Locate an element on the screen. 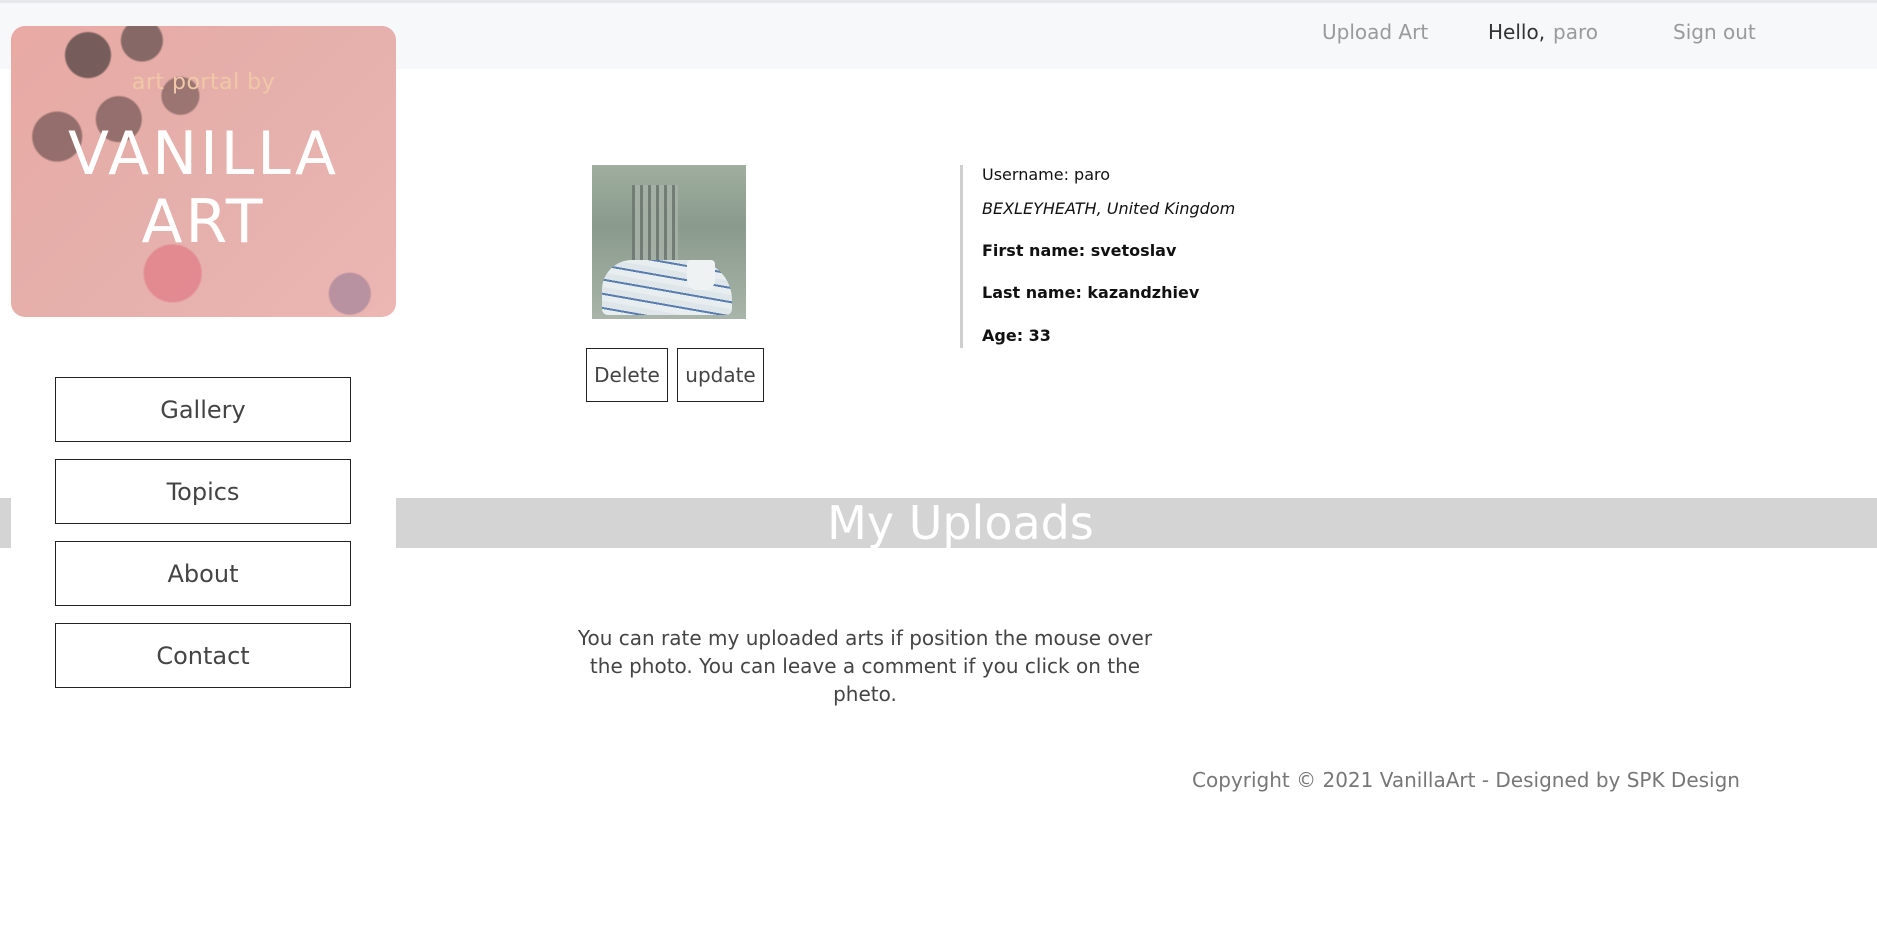 This screenshot has width=1877, height=935. logo-subtitle: art portal by is located at coordinates (203, 82).